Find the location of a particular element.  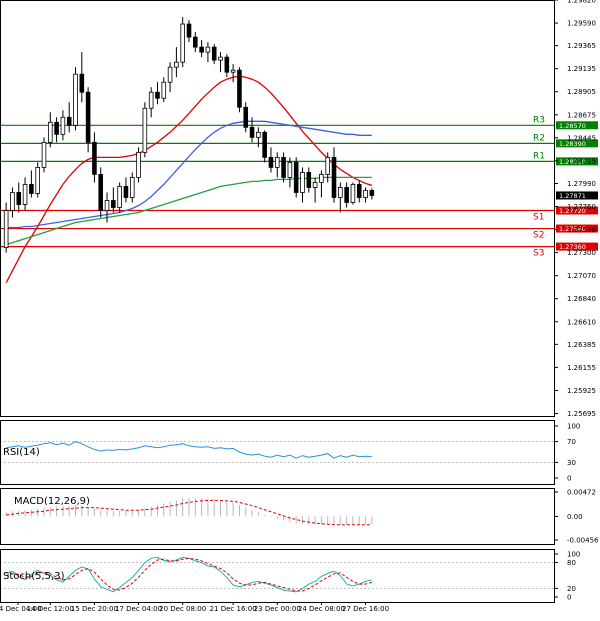

price-tick-label: 1.29590 is located at coordinates (581, 24).